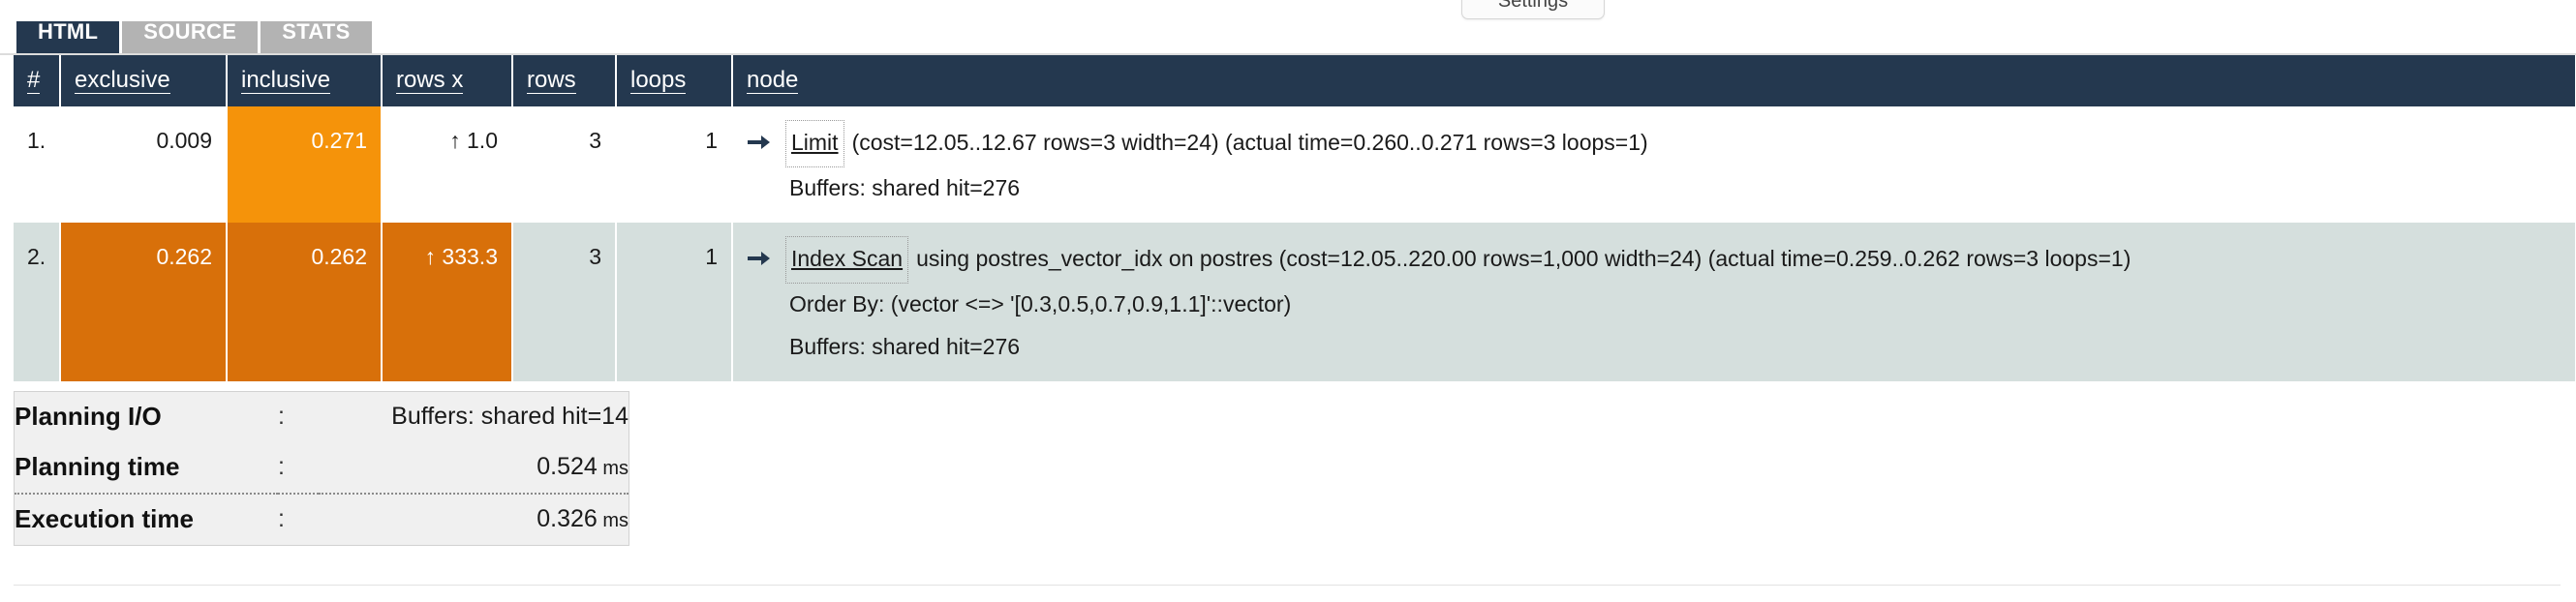 The width and height of the screenshot is (2576, 602). What do you see at coordinates (447, 302) in the screenshot?
I see `cell-rows-x: ↑ 333.3` at bounding box center [447, 302].